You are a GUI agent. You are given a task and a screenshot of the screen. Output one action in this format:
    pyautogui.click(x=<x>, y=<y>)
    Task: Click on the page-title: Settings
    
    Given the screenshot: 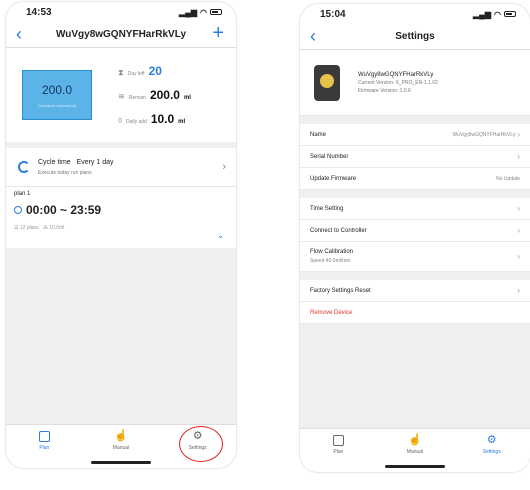 What is the action you would take?
    pyautogui.click(x=415, y=36)
    